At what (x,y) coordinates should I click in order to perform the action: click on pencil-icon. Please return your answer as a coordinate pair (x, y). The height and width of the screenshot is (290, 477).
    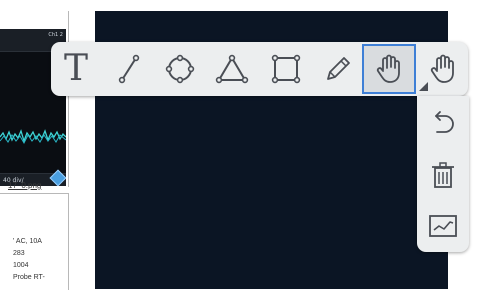
    Looking at the image, I should click on (338, 68).